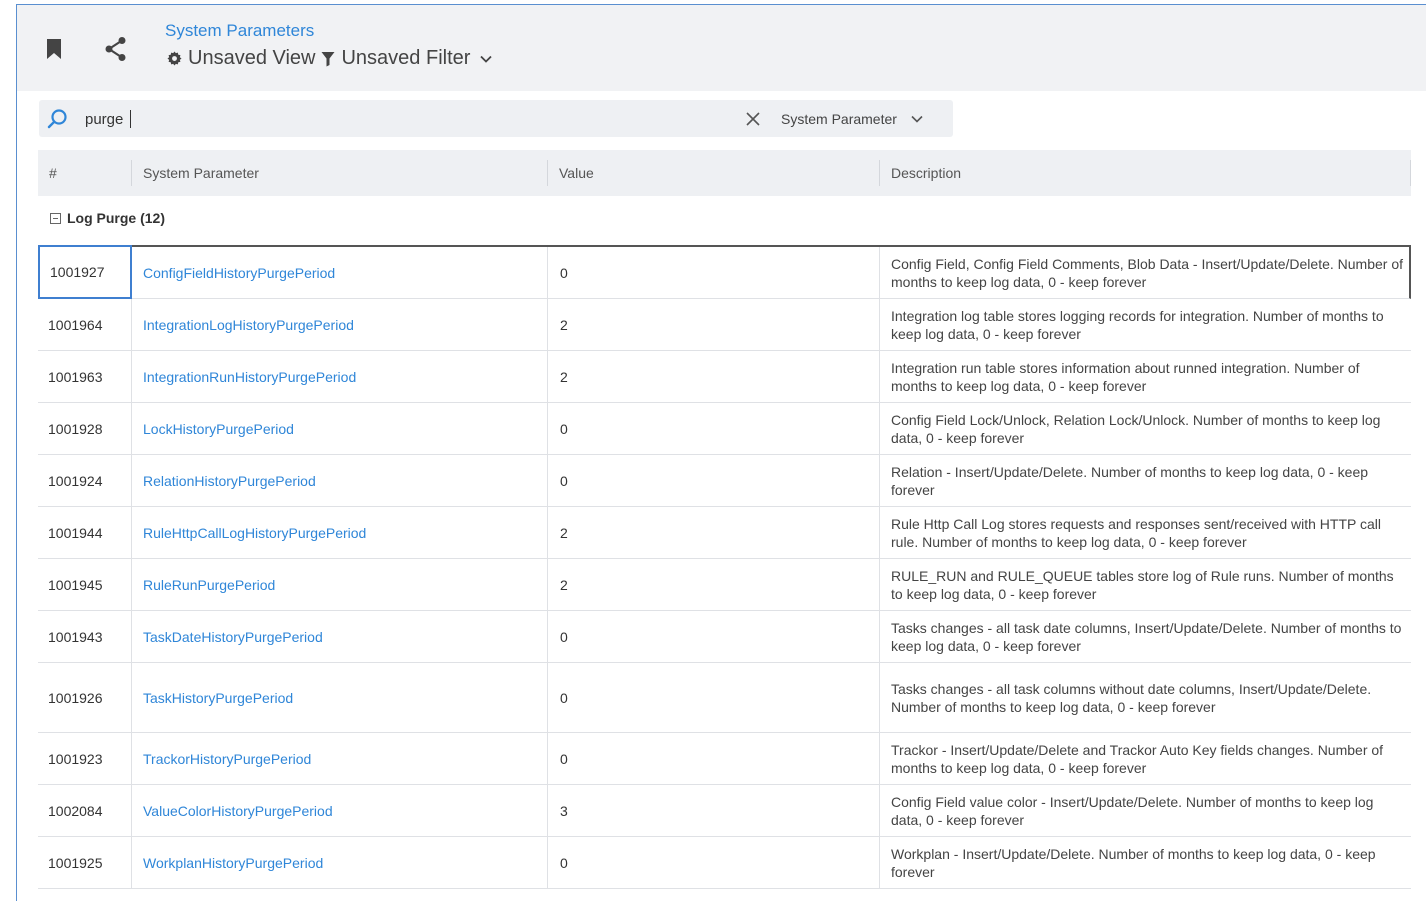 This screenshot has width=1426, height=901. Describe the element at coordinates (340, 584) in the screenshot. I see `cell-parameter-link: RuleRunPurgePeriod` at that location.